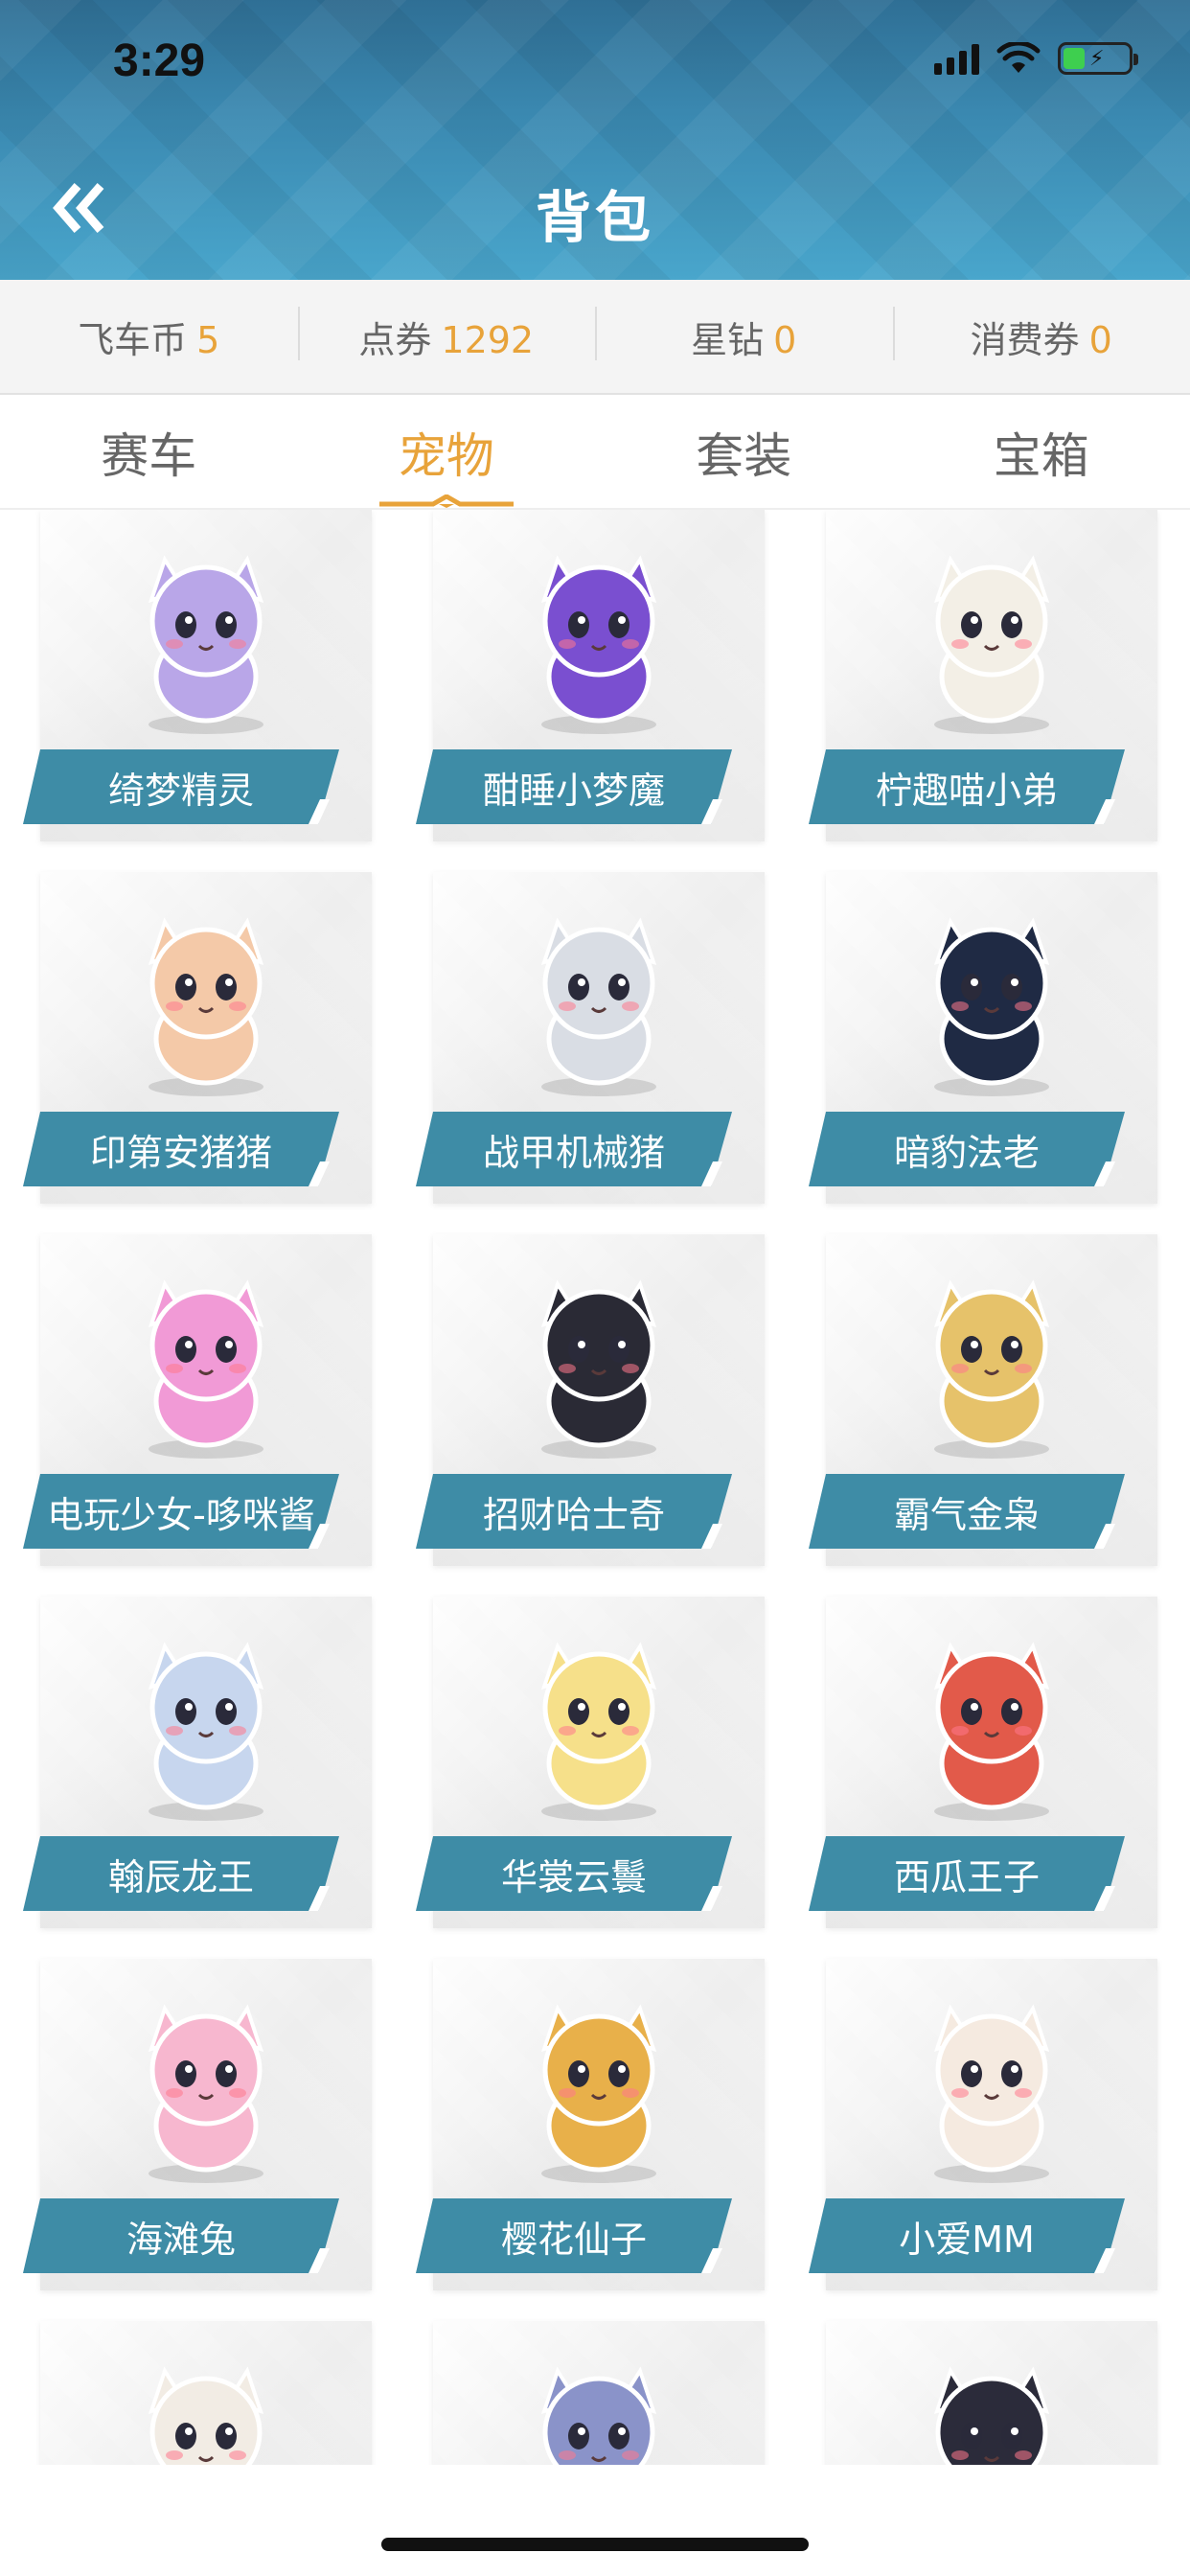 This screenshot has height=2576, width=1190. I want to click on pet-card: 西瓜王子, so click(992, 1764).